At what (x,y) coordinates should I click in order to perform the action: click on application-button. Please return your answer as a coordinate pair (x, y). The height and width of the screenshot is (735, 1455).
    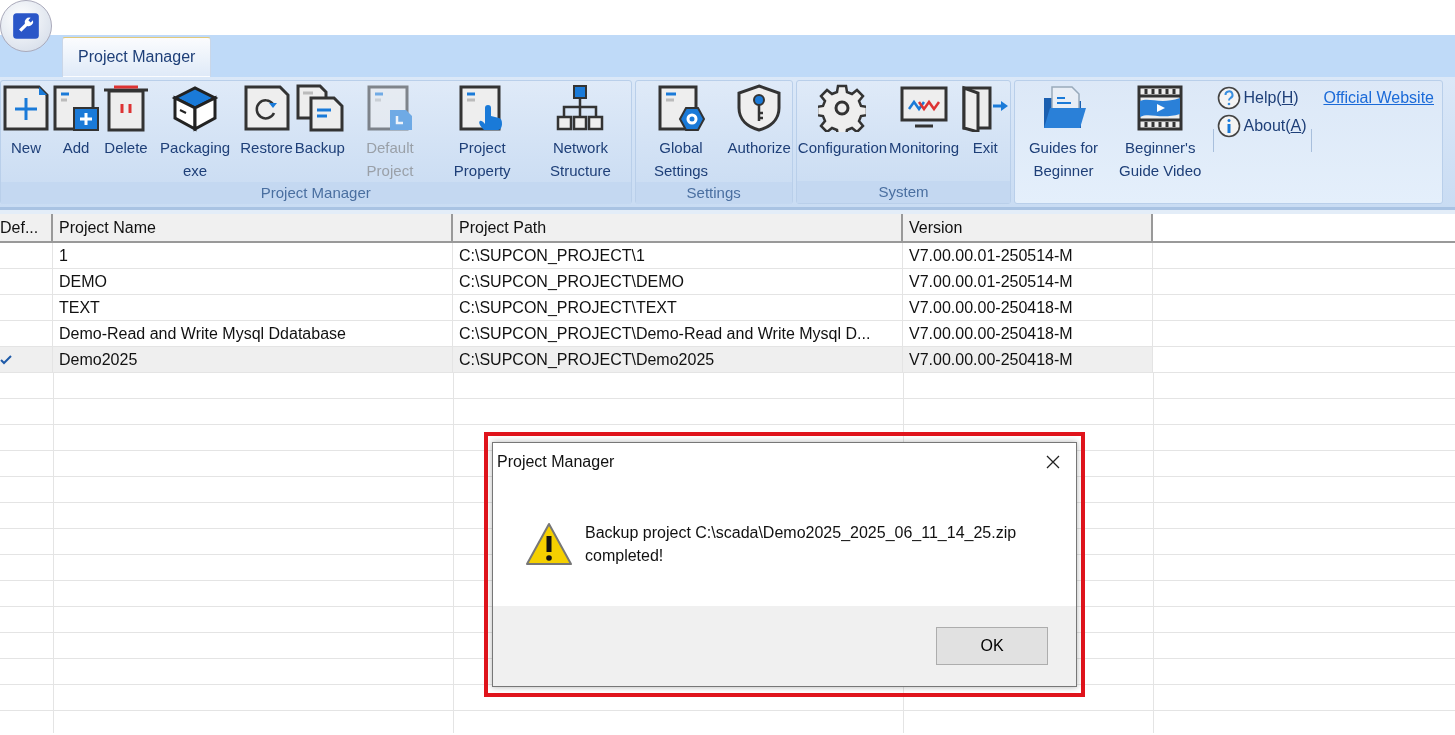
    Looking at the image, I should click on (26, 26).